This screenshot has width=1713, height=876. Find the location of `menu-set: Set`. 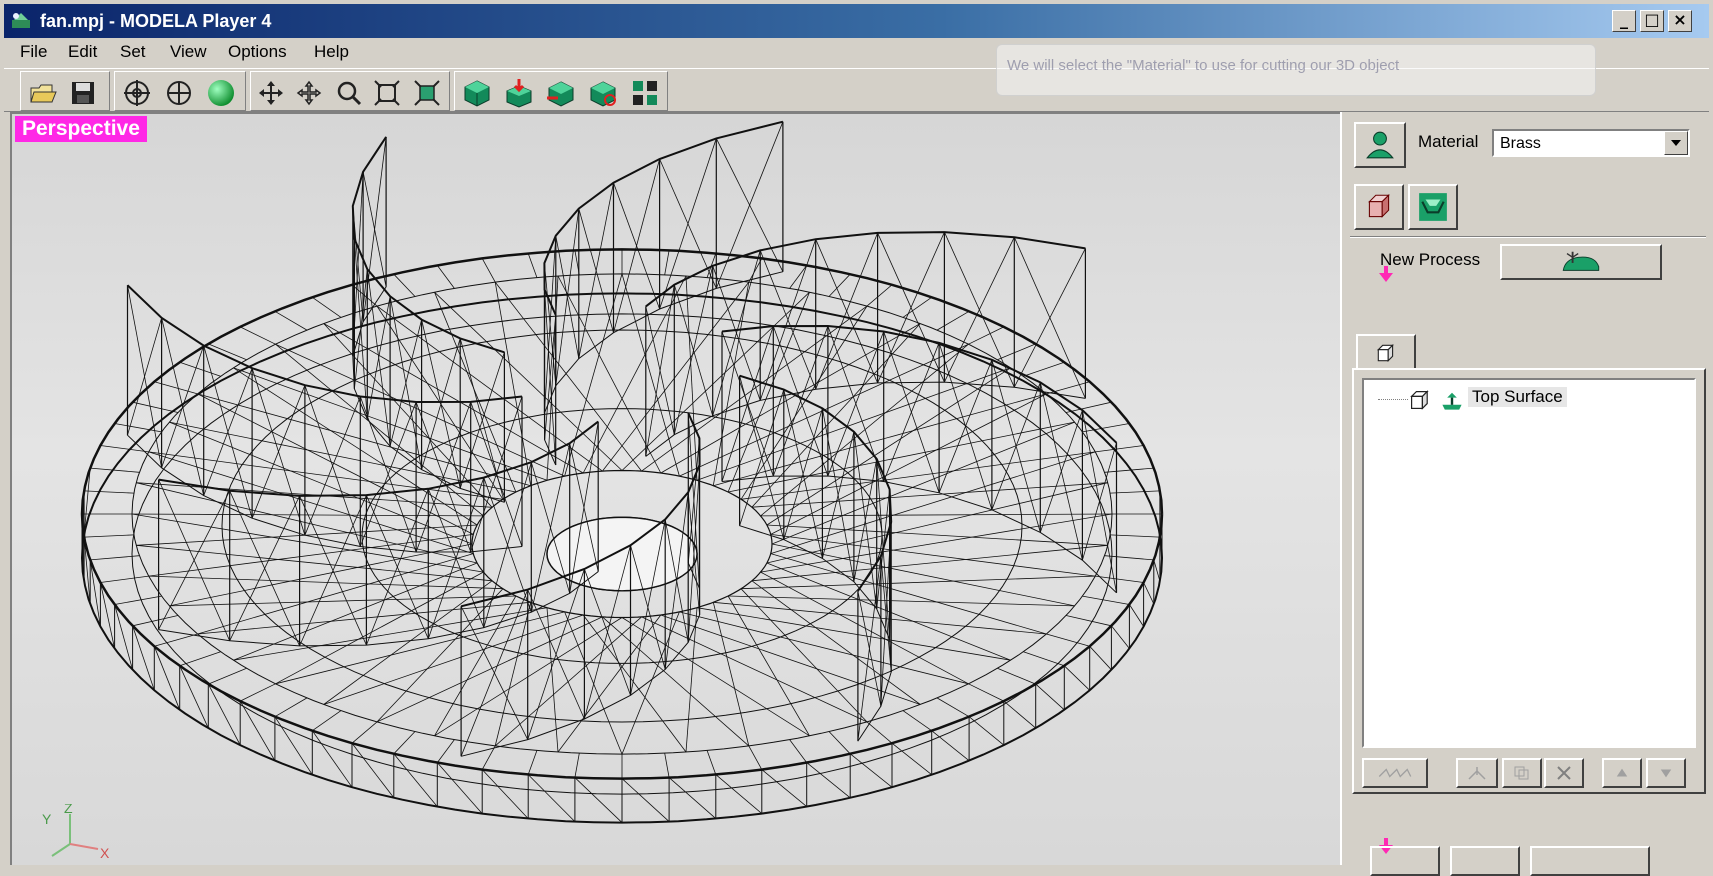

menu-set: Set is located at coordinates (133, 52).